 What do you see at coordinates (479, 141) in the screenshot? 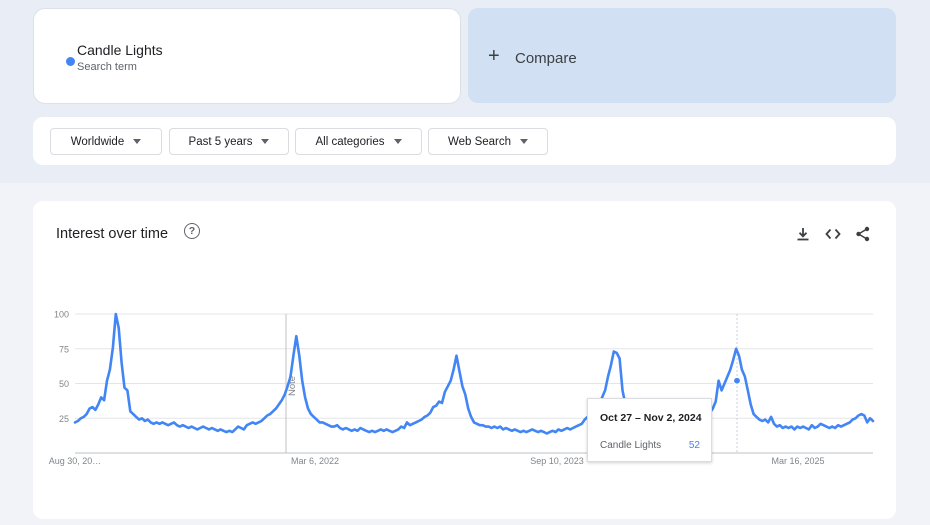
I see `search-type-label: Web Search` at bounding box center [479, 141].